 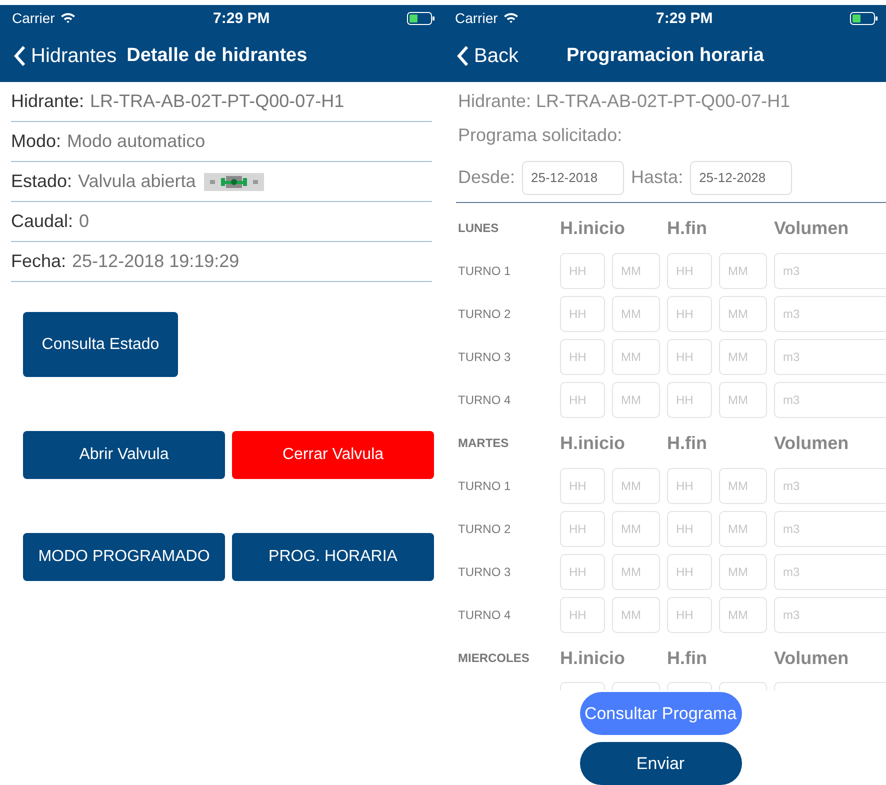 I want to click on field-label: Fecha:, so click(x=38, y=261).